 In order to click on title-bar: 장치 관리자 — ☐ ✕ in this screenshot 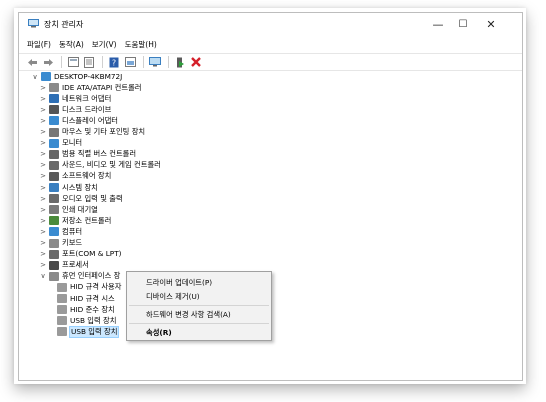, I will do `click(270, 24)`.